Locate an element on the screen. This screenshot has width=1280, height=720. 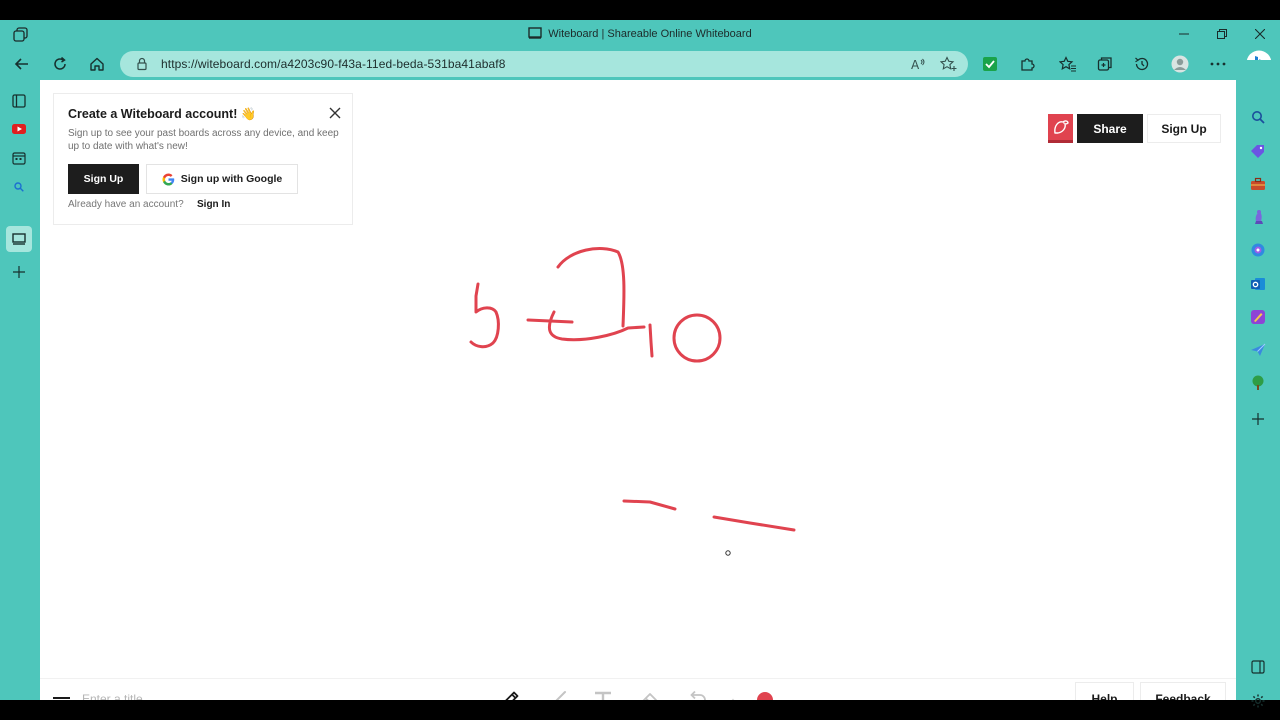
user-avatar is located at coordinates (1060, 128).